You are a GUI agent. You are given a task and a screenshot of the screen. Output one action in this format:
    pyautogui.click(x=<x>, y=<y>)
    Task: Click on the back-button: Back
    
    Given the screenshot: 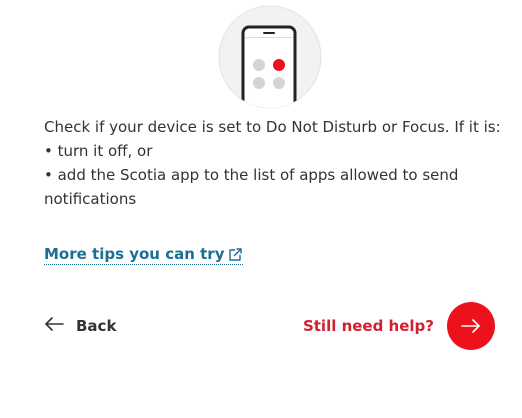 What is the action you would take?
    pyautogui.click(x=80, y=326)
    